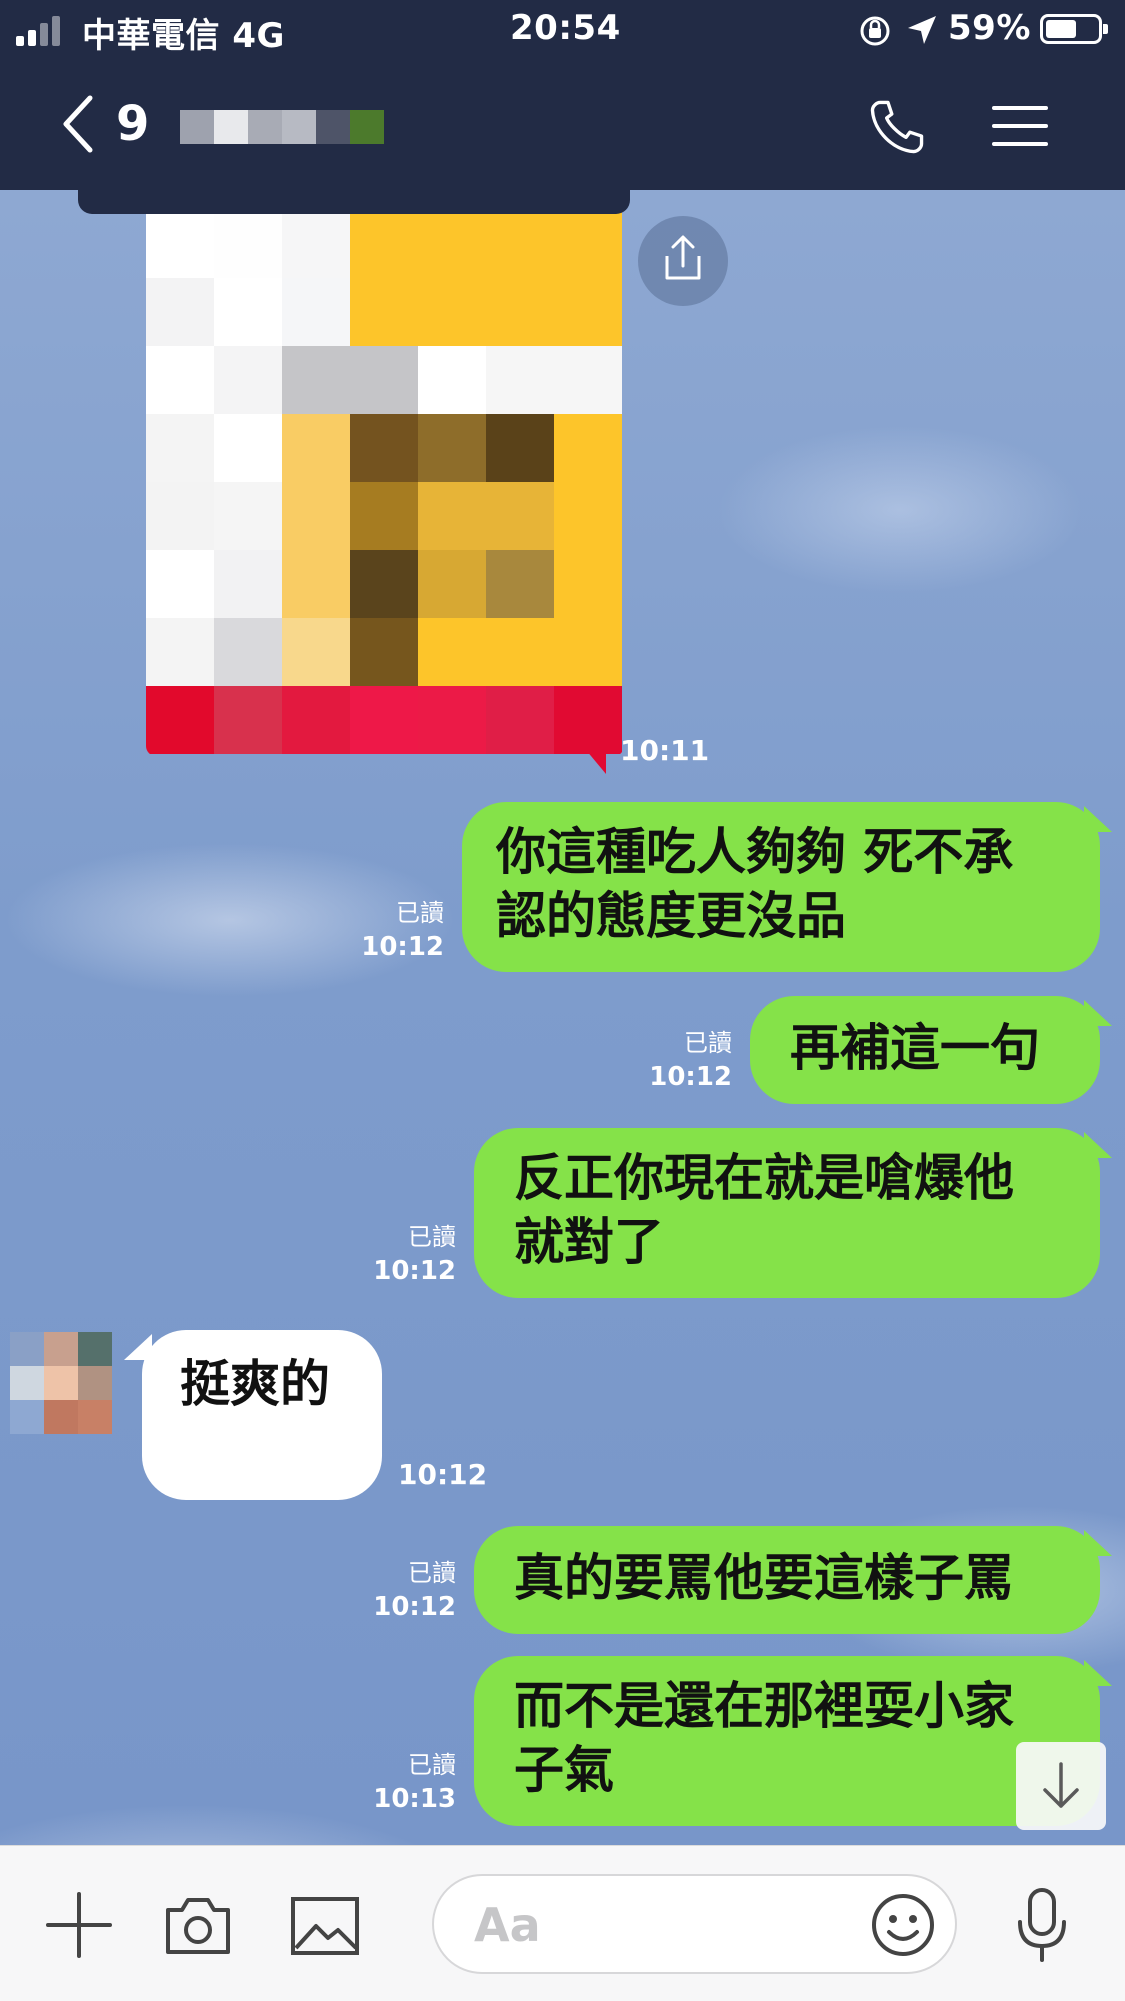  What do you see at coordinates (564, 1770) in the screenshot?
I see `message-line: 子氣` at bounding box center [564, 1770].